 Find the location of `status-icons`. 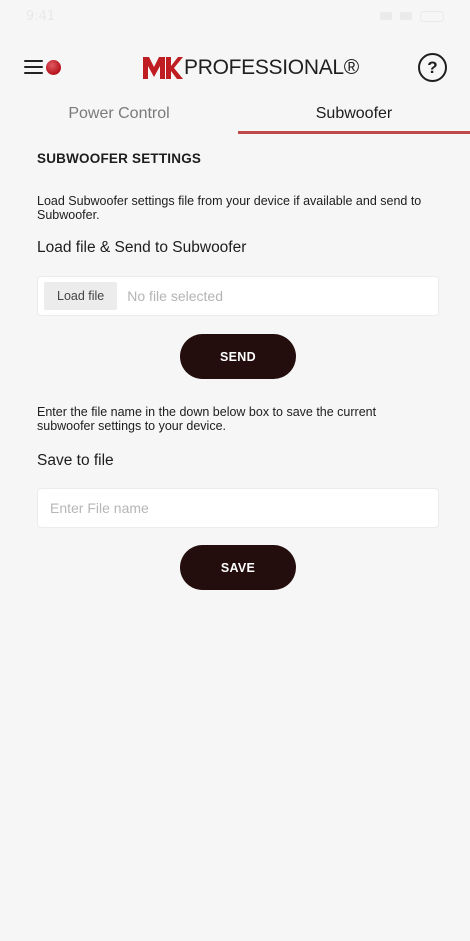

status-icons is located at coordinates (412, 16).